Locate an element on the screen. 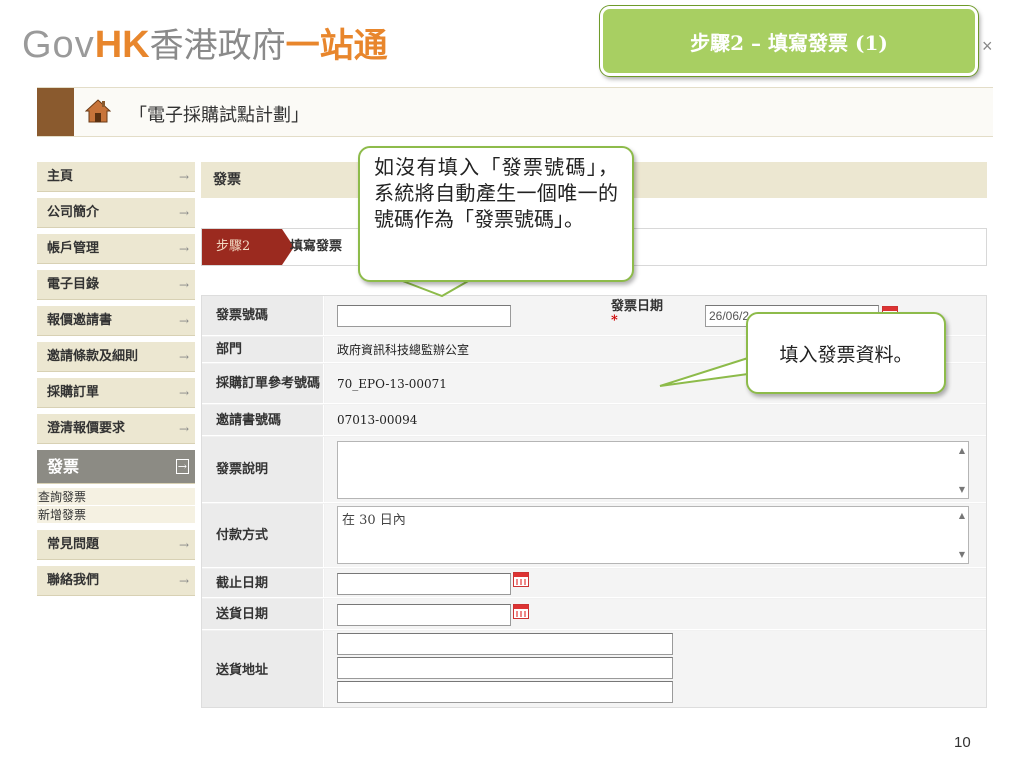 This screenshot has width=1024, height=768. po-ref-label: 採購訂單參考號碼 is located at coordinates (263, 383).